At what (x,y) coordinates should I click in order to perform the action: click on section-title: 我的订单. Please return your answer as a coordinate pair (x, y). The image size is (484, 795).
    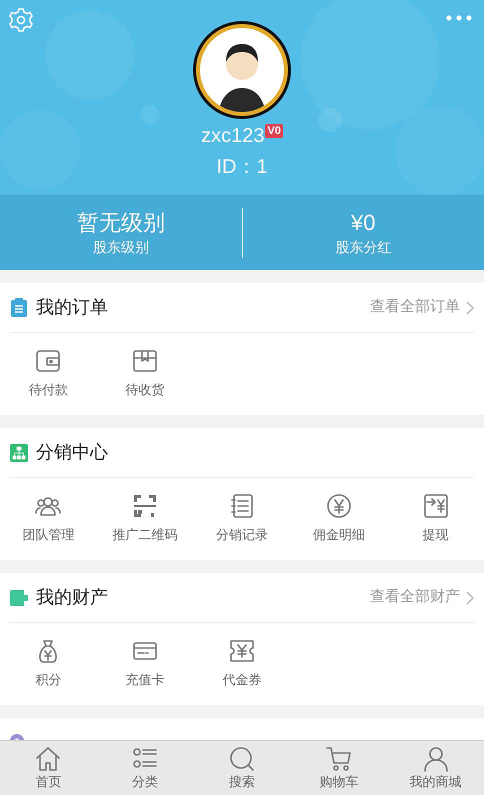
    Looking at the image, I should click on (72, 307).